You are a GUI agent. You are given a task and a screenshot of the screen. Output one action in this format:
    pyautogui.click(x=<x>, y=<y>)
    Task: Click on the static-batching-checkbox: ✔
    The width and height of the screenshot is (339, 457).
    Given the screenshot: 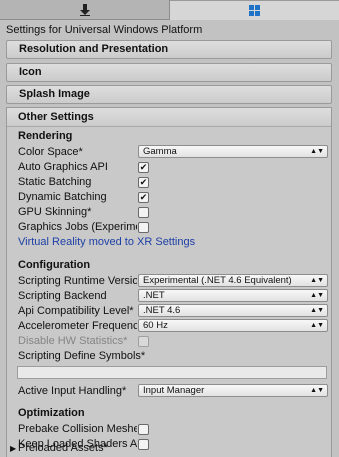 What is the action you would take?
    pyautogui.click(x=143, y=182)
    